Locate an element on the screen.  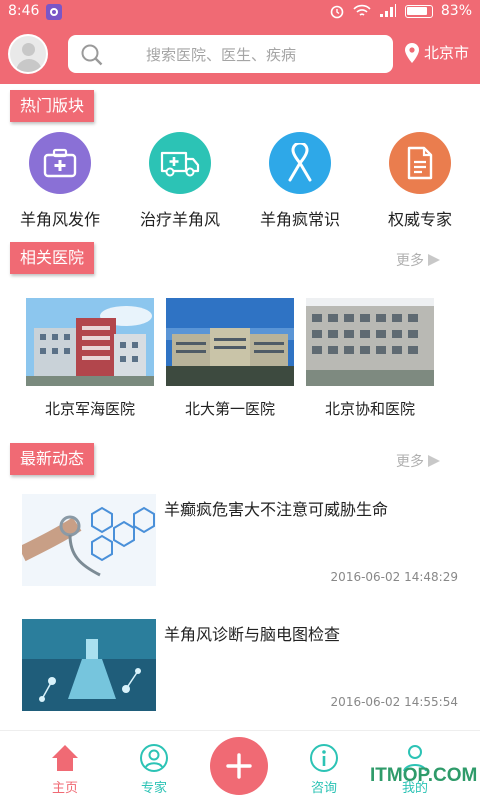
medical-kit-icon is located at coordinates (60, 163).